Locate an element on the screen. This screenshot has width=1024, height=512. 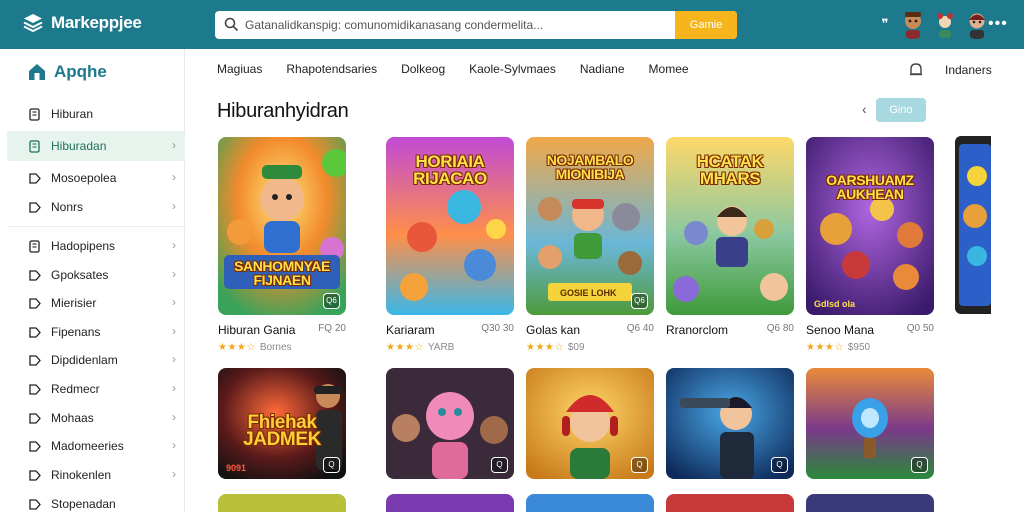
game-title-art: HCATAK MHARS is located at coordinates (730, 170).